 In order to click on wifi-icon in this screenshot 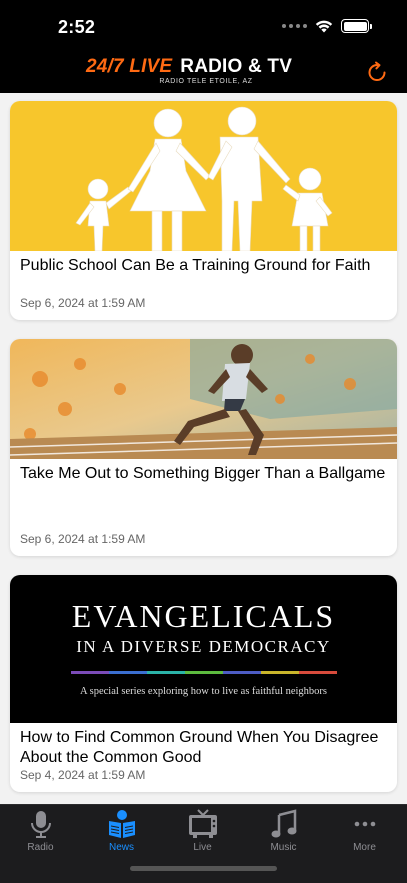, I will do `click(324, 26)`.